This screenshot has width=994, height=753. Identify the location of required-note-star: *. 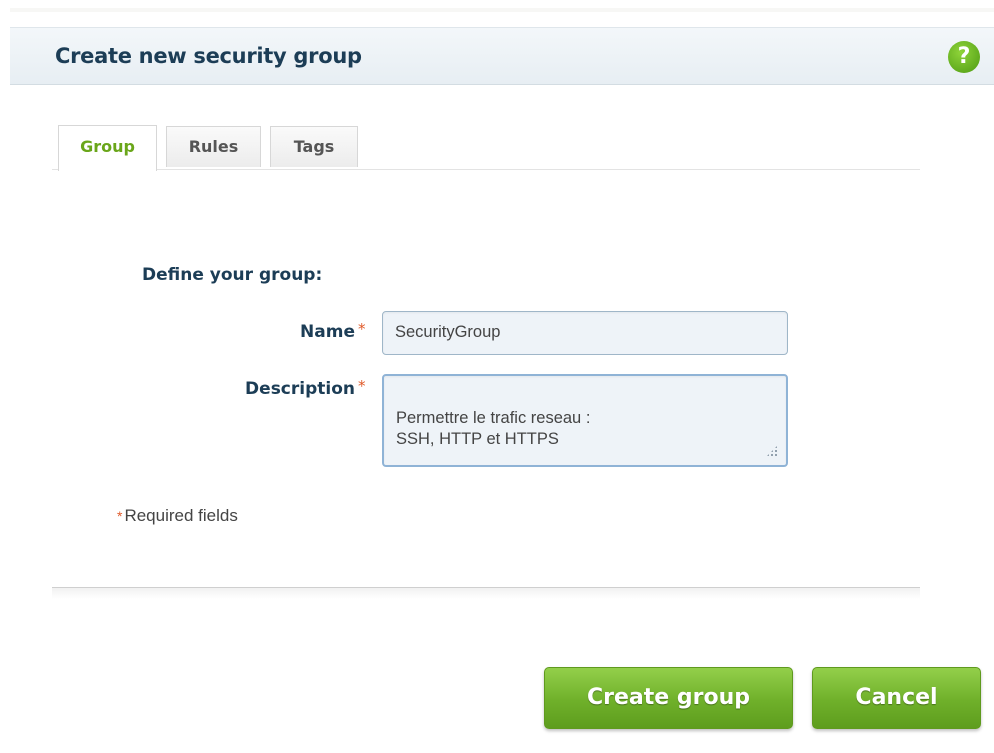
(120, 516).